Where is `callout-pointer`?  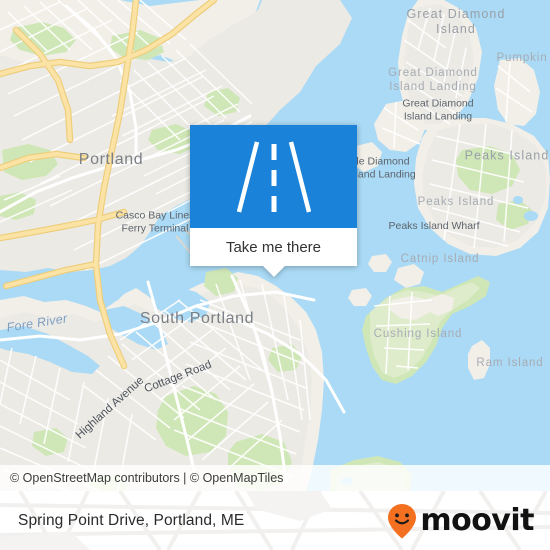 callout-pointer is located at coordinates (273, 271).